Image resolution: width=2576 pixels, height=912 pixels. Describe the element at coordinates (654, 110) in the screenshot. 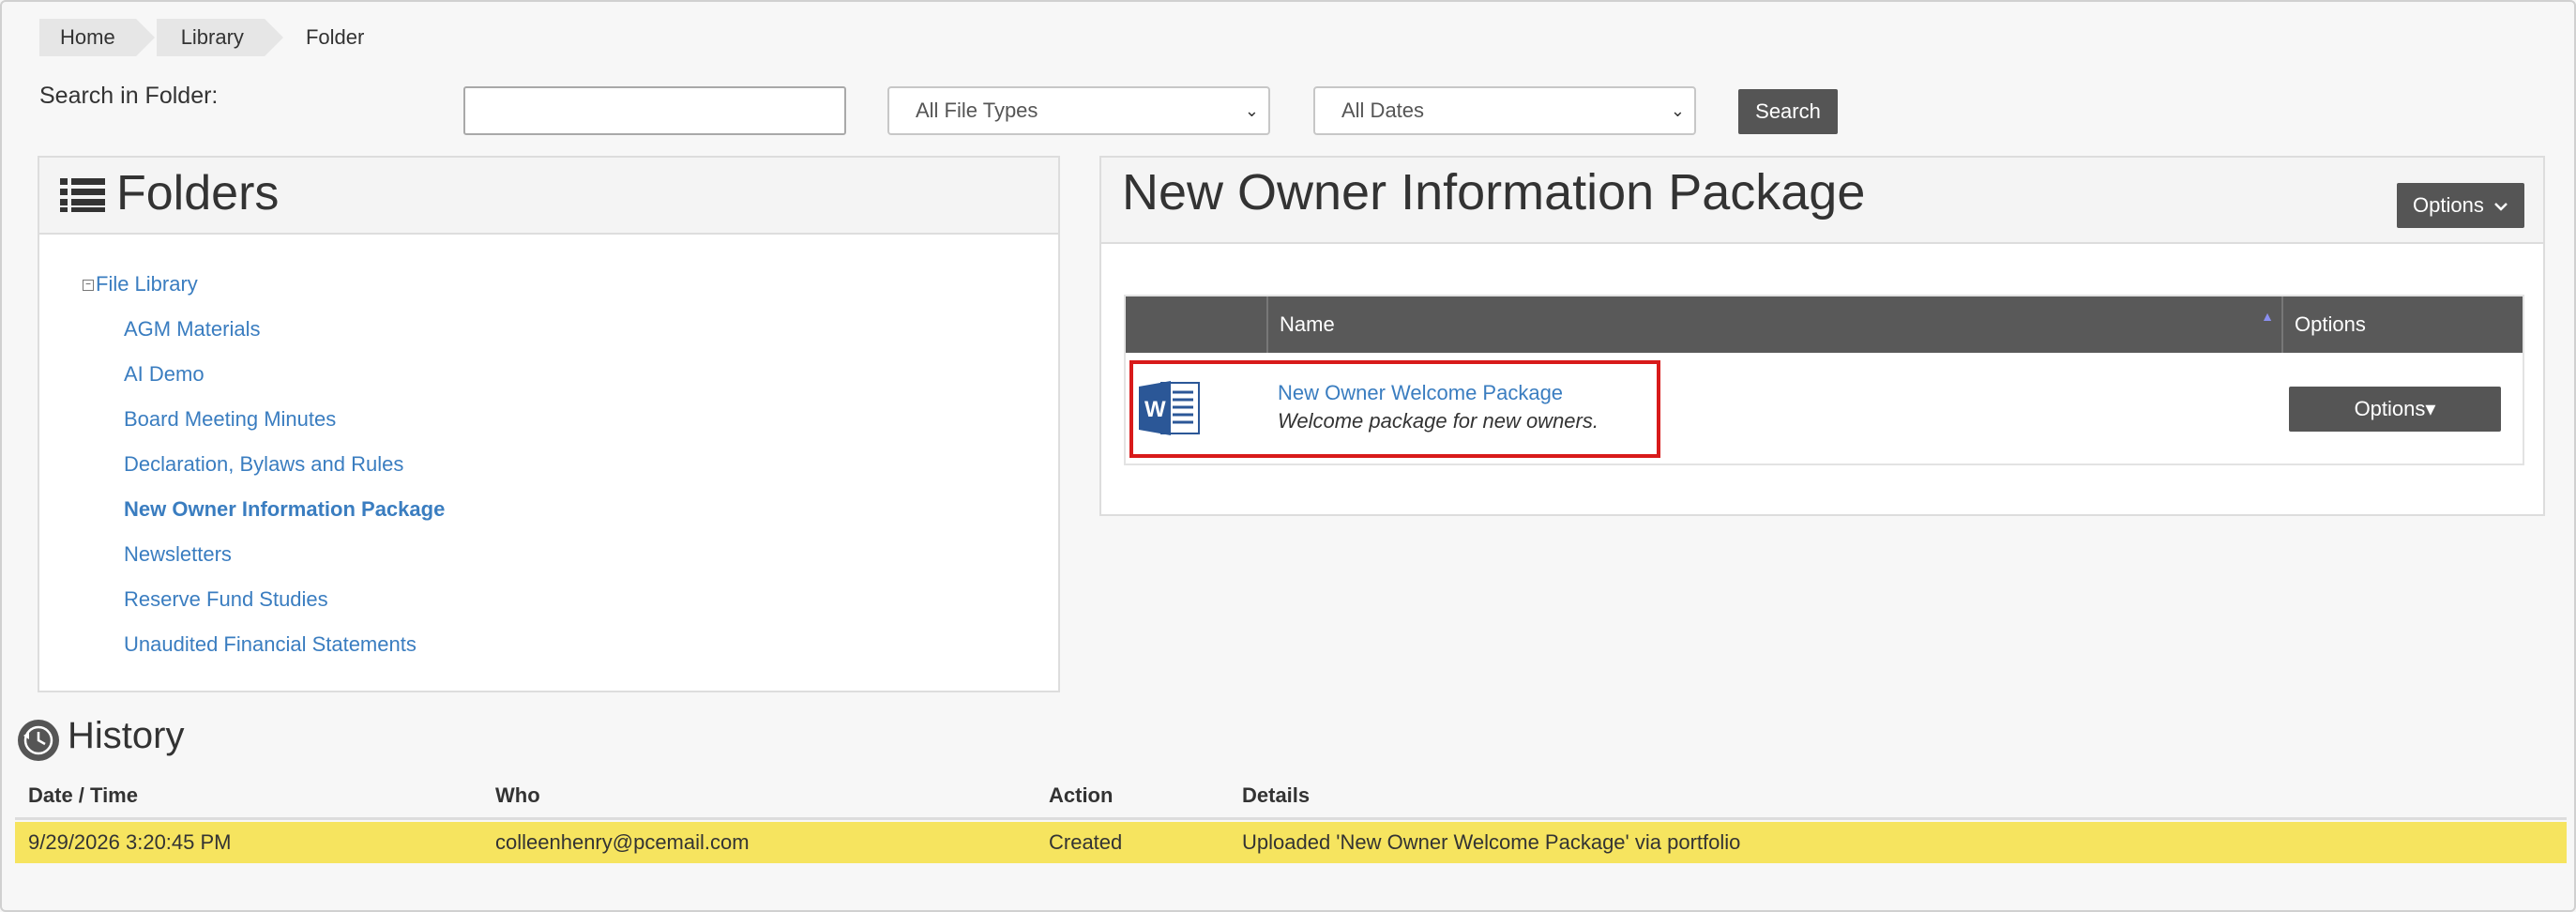

I see `search-input` at that location.